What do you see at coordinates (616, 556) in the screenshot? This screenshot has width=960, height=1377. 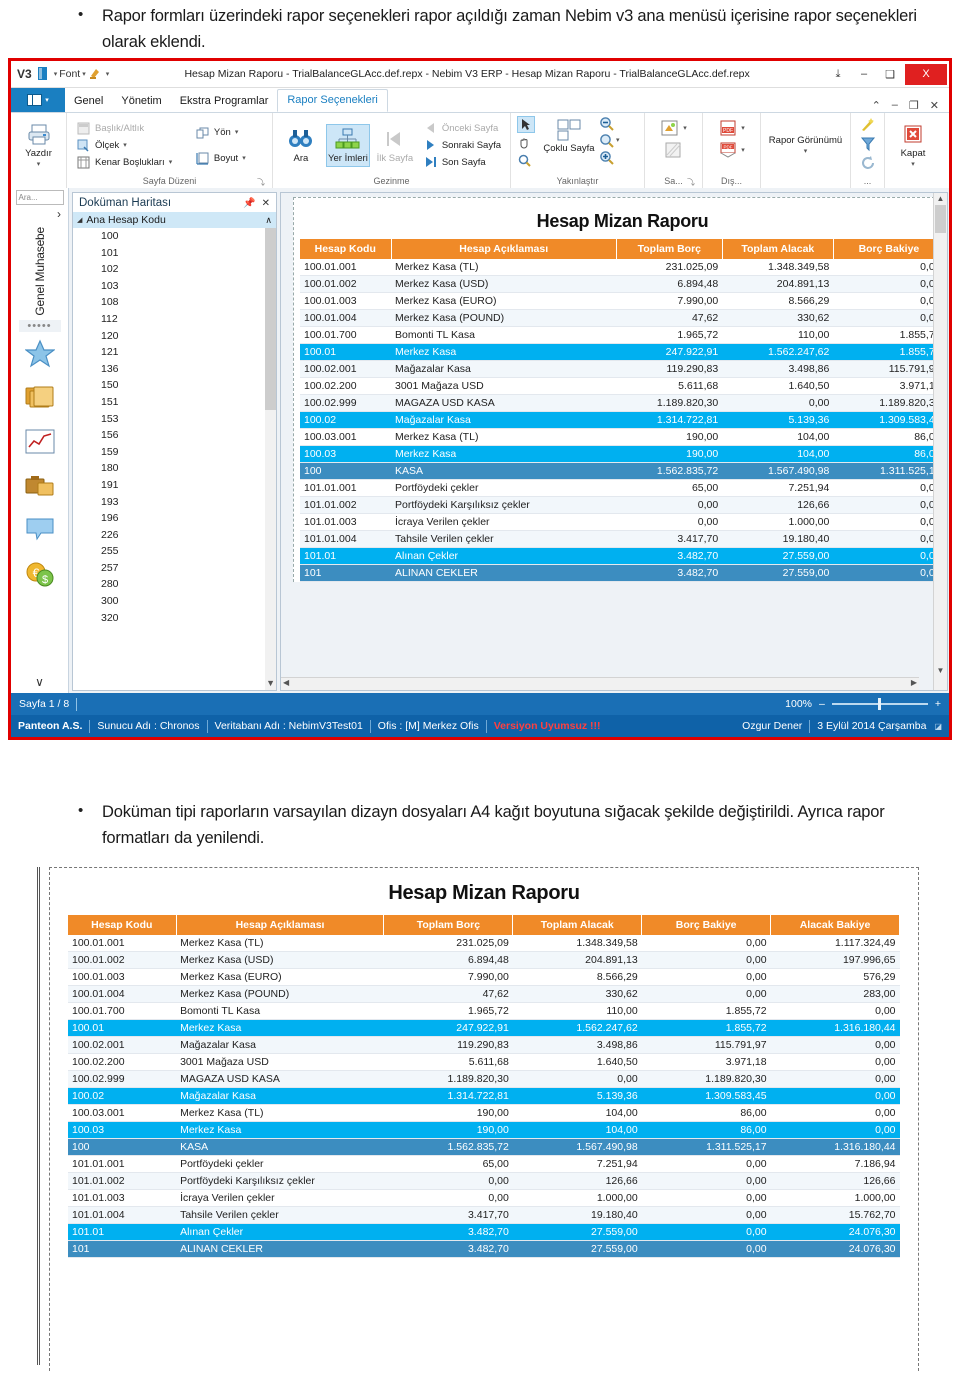 I see `table-row: 101.01Alınan Çekler3.482,7027.559,000,00` at bounding box center [616, 556].